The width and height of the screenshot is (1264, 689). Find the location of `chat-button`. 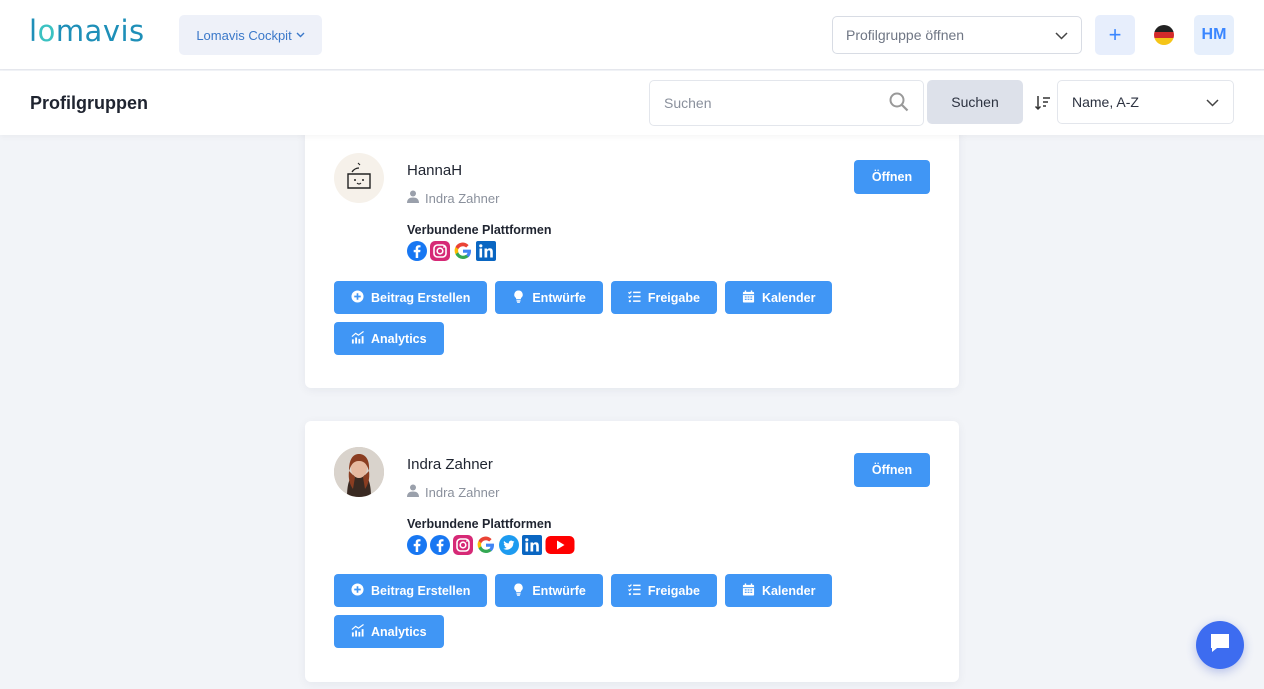

chat-button is located at coordinates (1220, 645).